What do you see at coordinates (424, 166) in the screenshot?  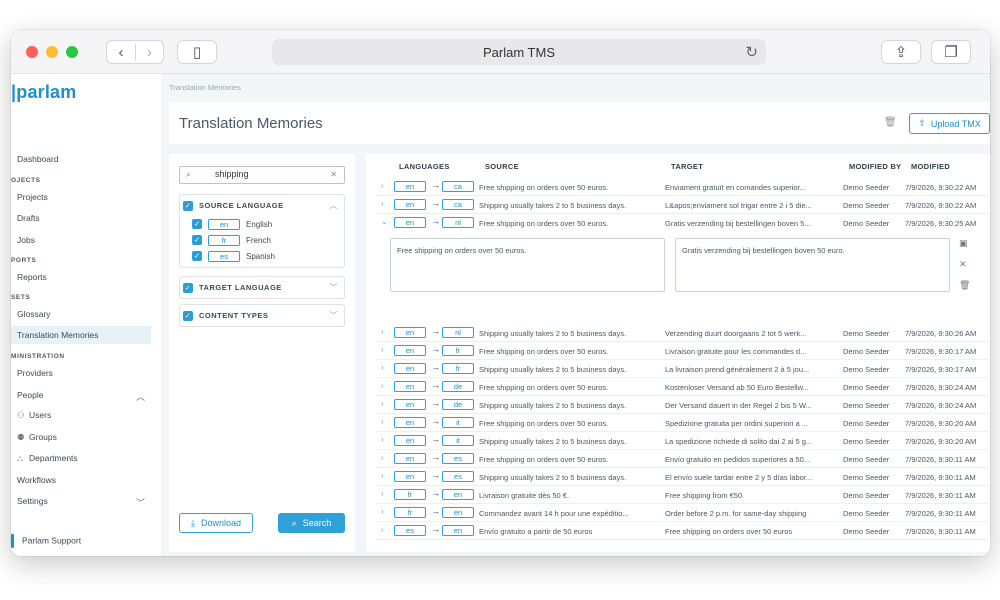 I see `column-header-languages: LANGUAGES` at bounding box center [424, 166].